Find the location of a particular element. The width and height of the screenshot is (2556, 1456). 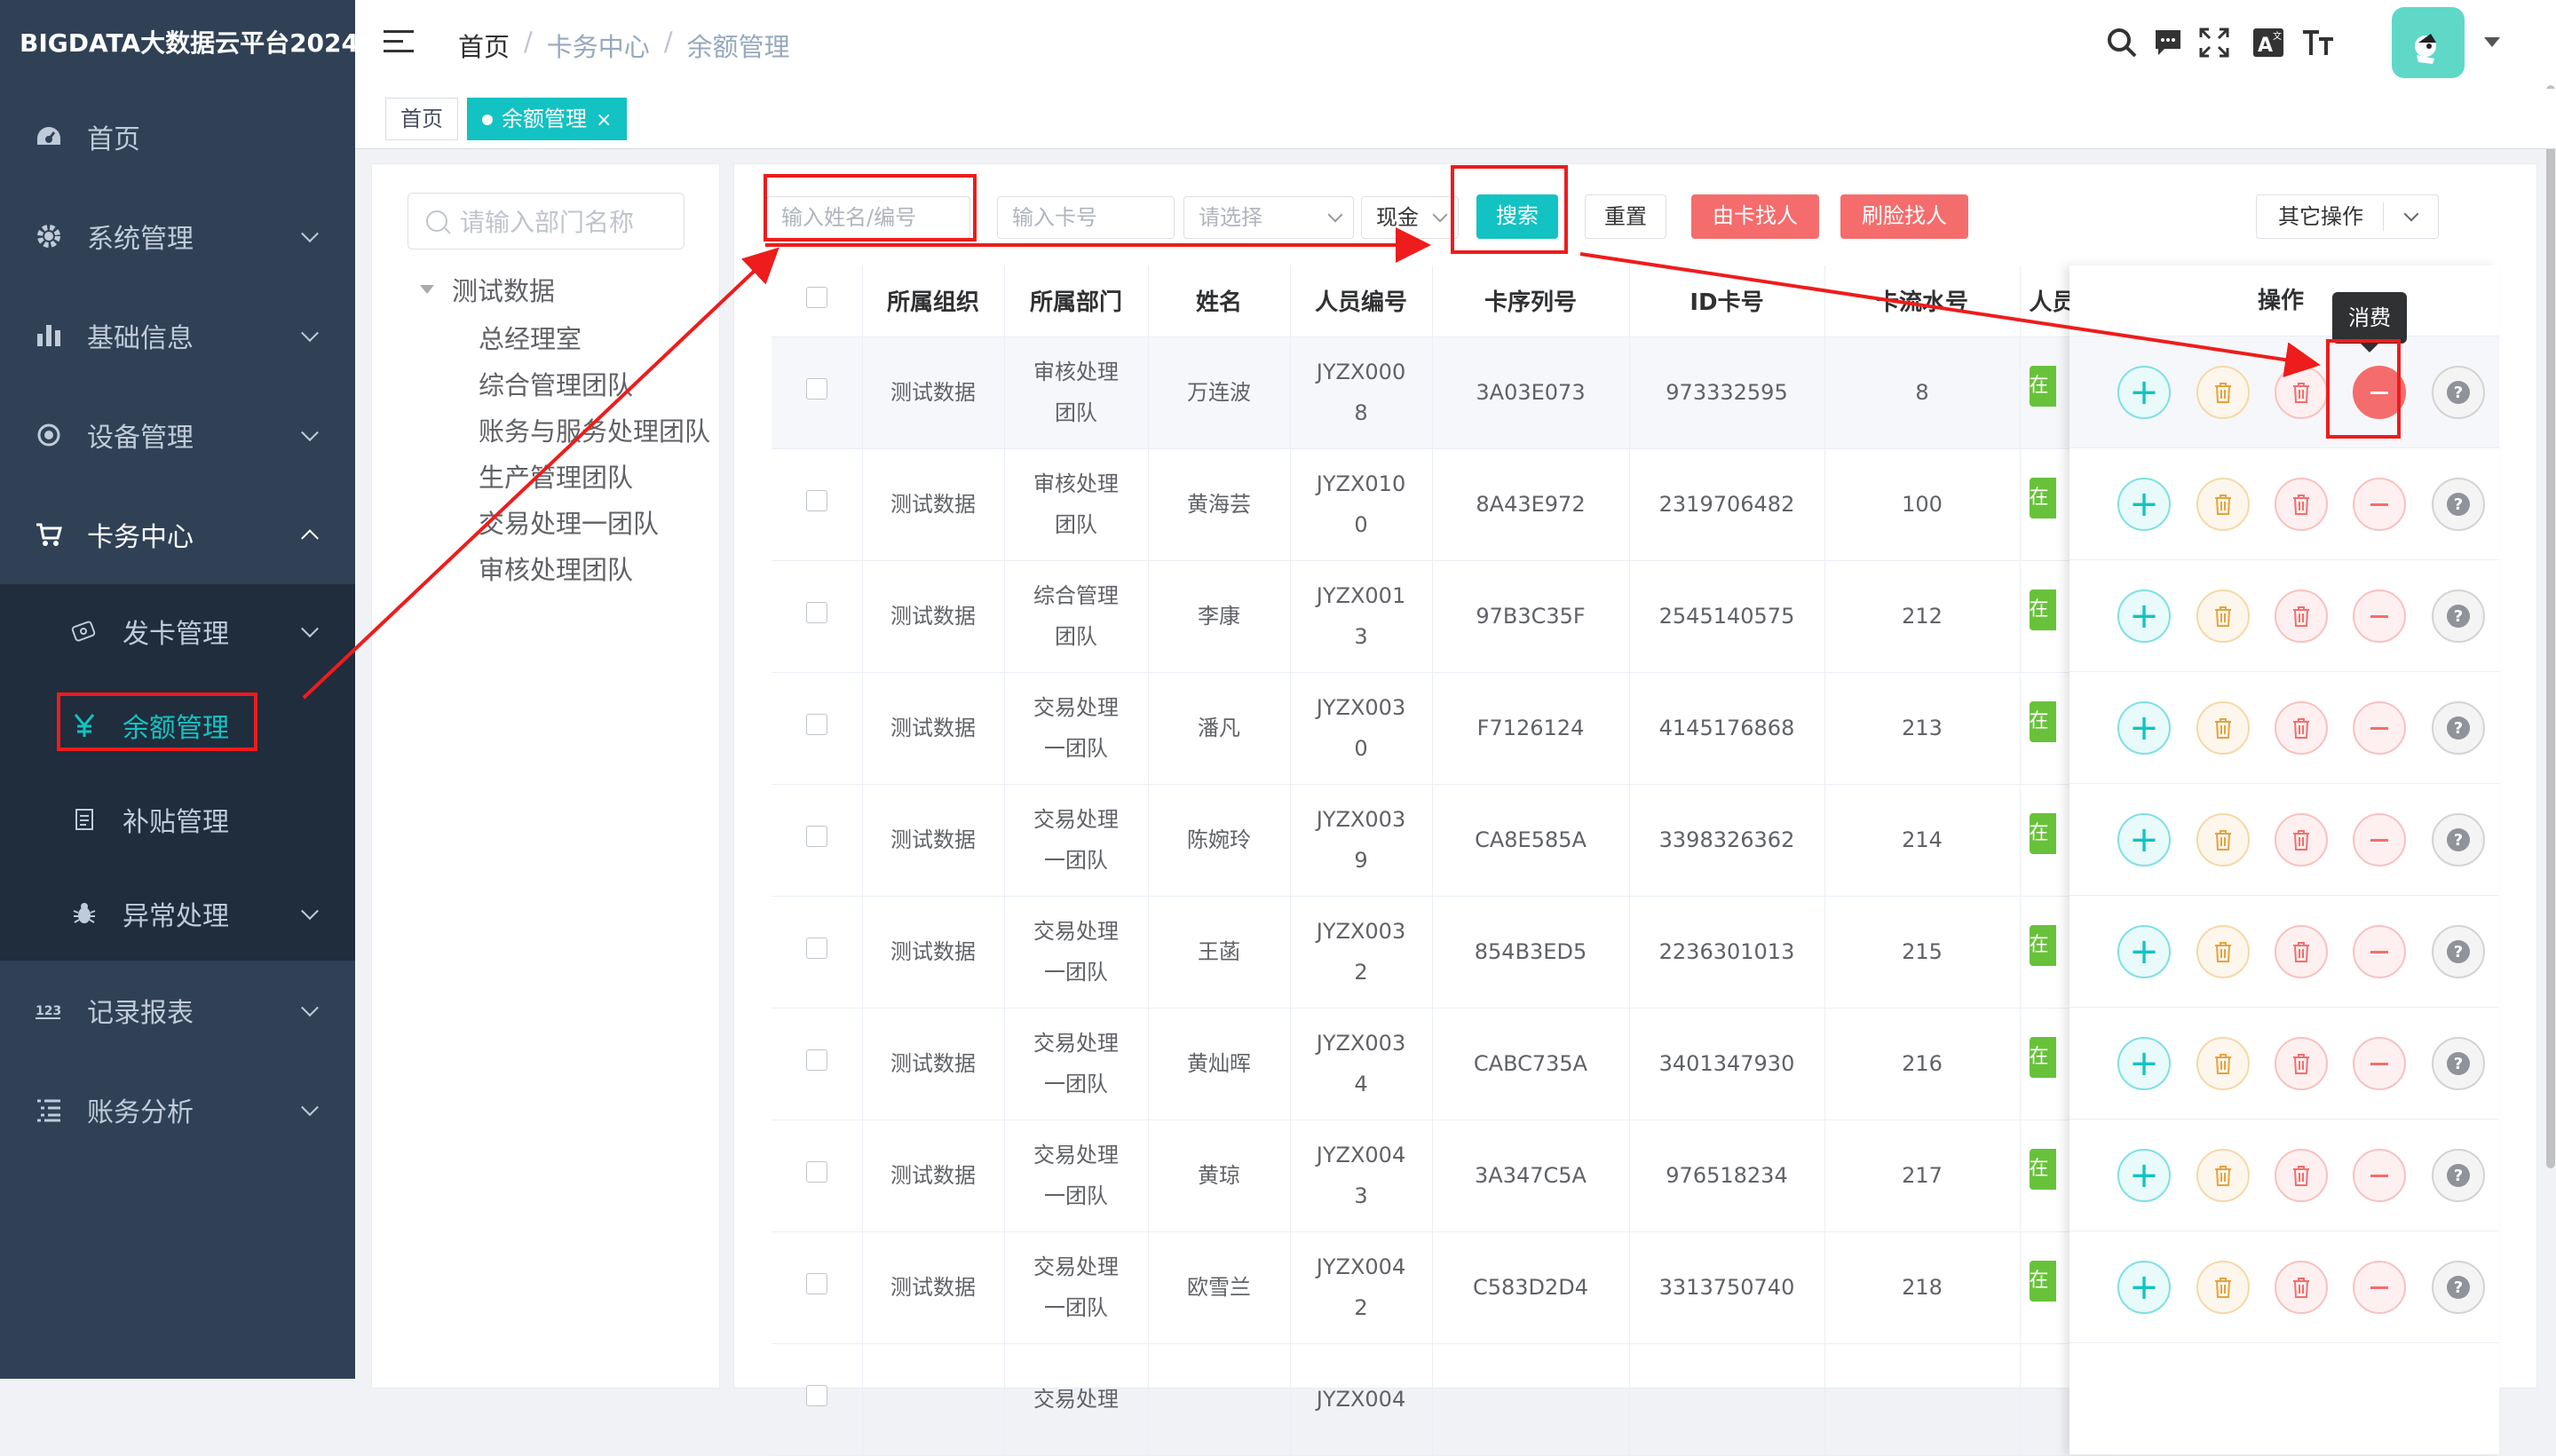

page-scrollbar is located at coordinates (2550, 626).